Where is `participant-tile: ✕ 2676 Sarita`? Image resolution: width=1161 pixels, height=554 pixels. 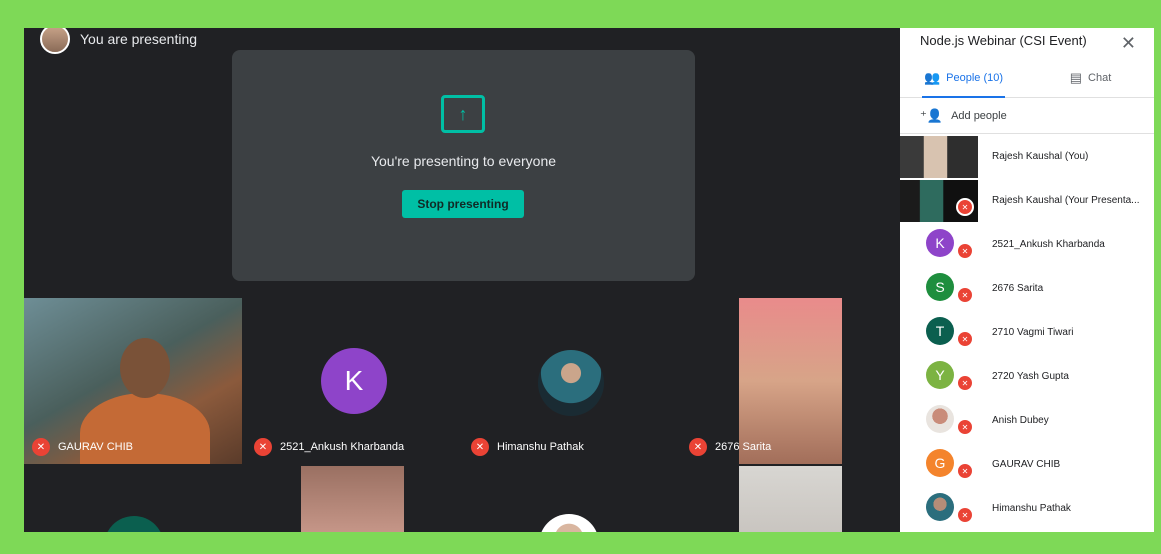
participant-tile: ✕ 2676 Sarita is located at coordinates (790, 381).